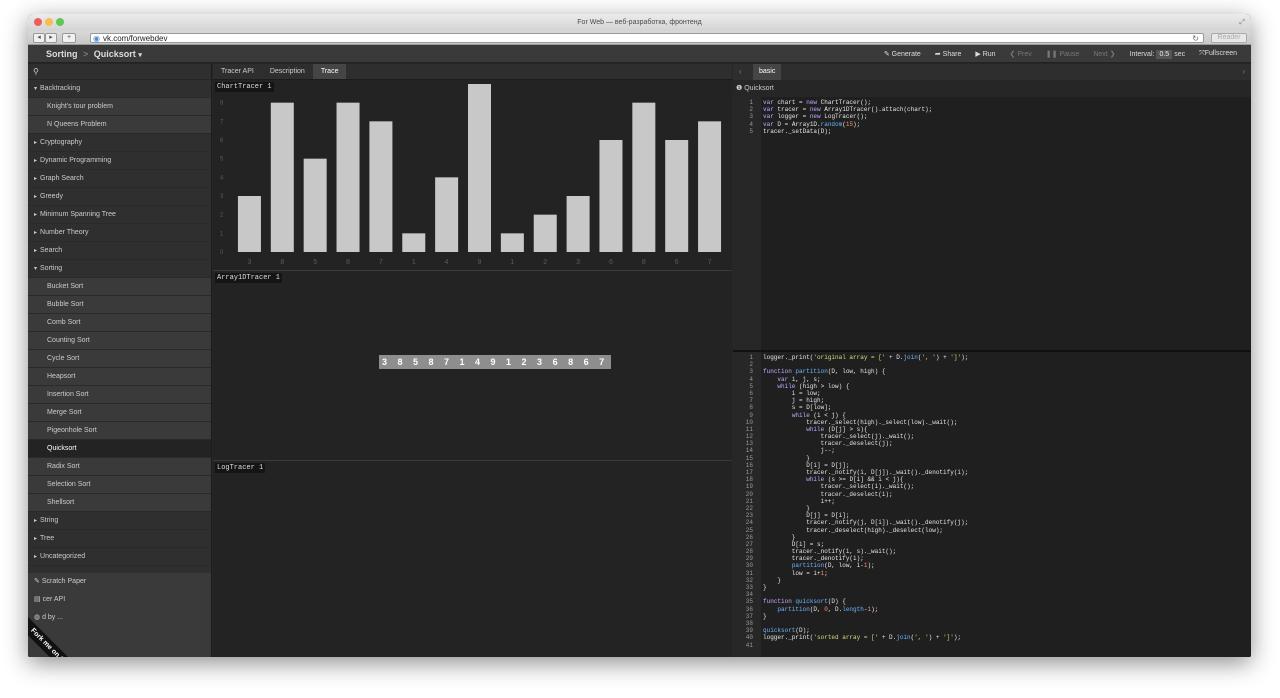 The height and width of the screenshot is (698, 1280). Describe the element at coordinates (222, 122) in the screenshot. I see `y-tick-label: 7` at that location.